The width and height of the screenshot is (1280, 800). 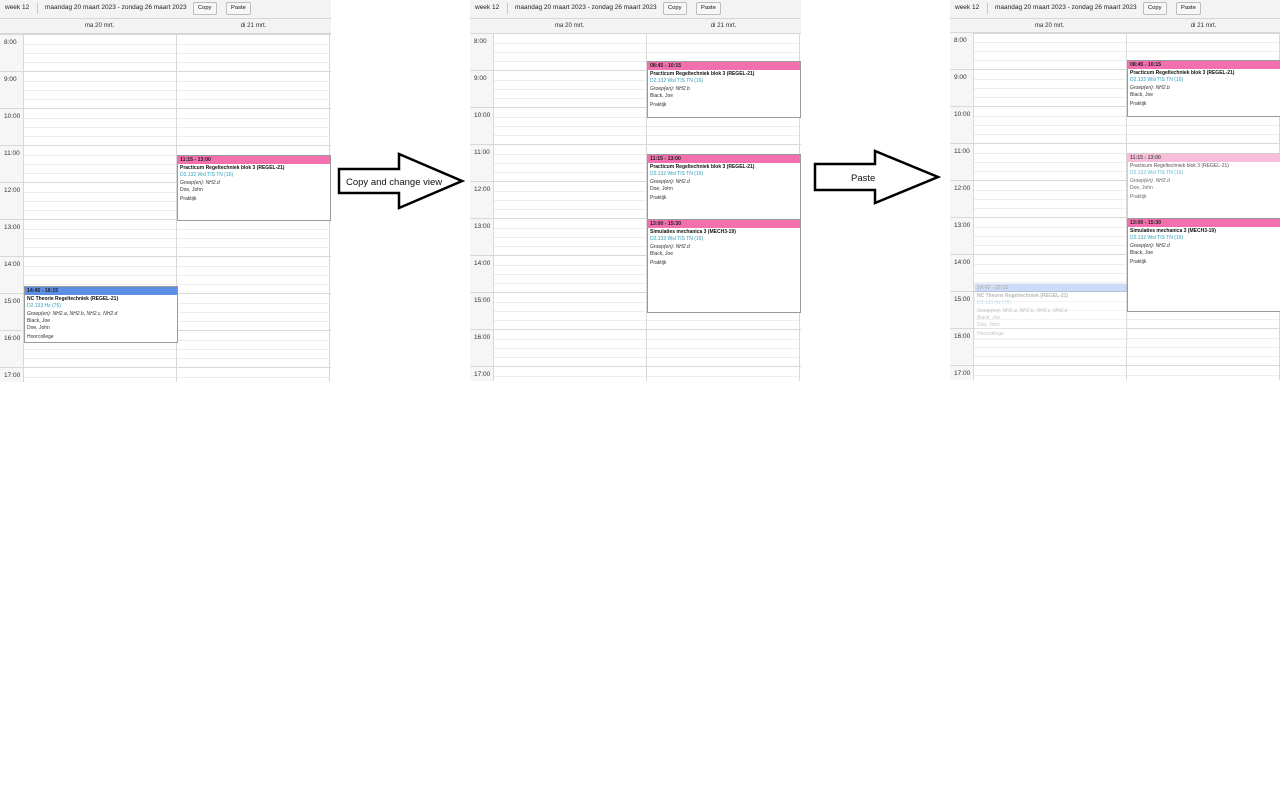 I want to click on event-title: NC Theorie Regeltechniek (REGEL-21), so click(x=73, y=299).